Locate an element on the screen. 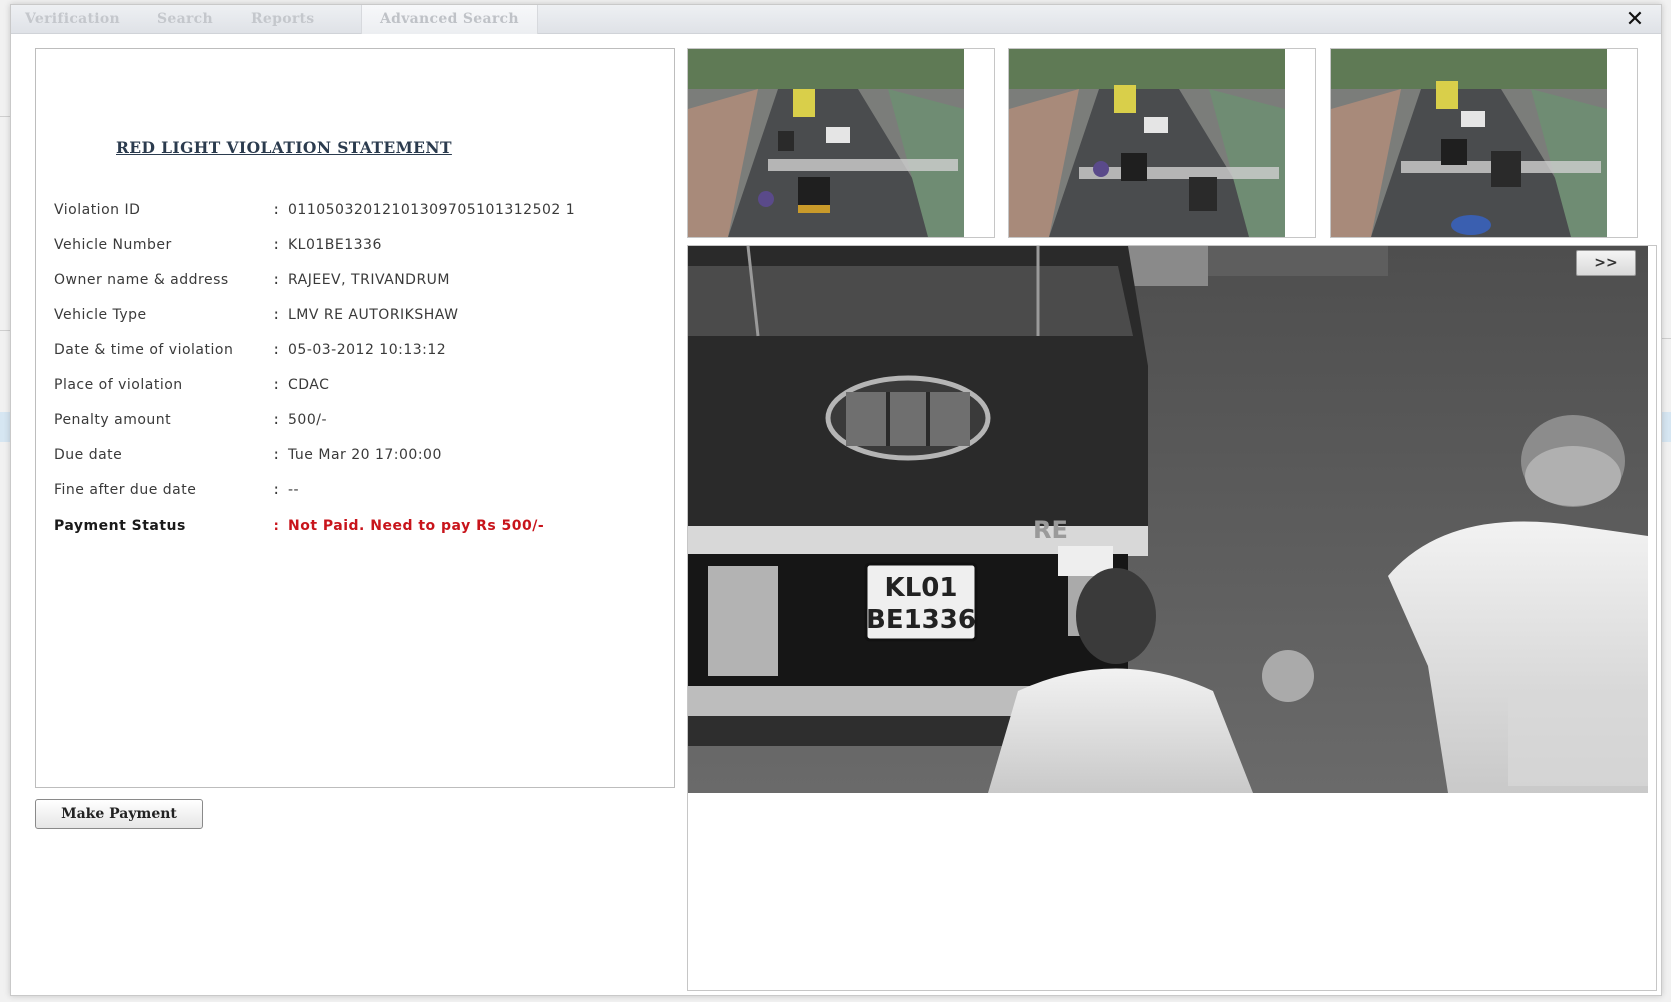 Image resolution: width=1671 pixels, height=1002 pixels. make-payment-button: Make Payment is located at coordinates (119, 814).